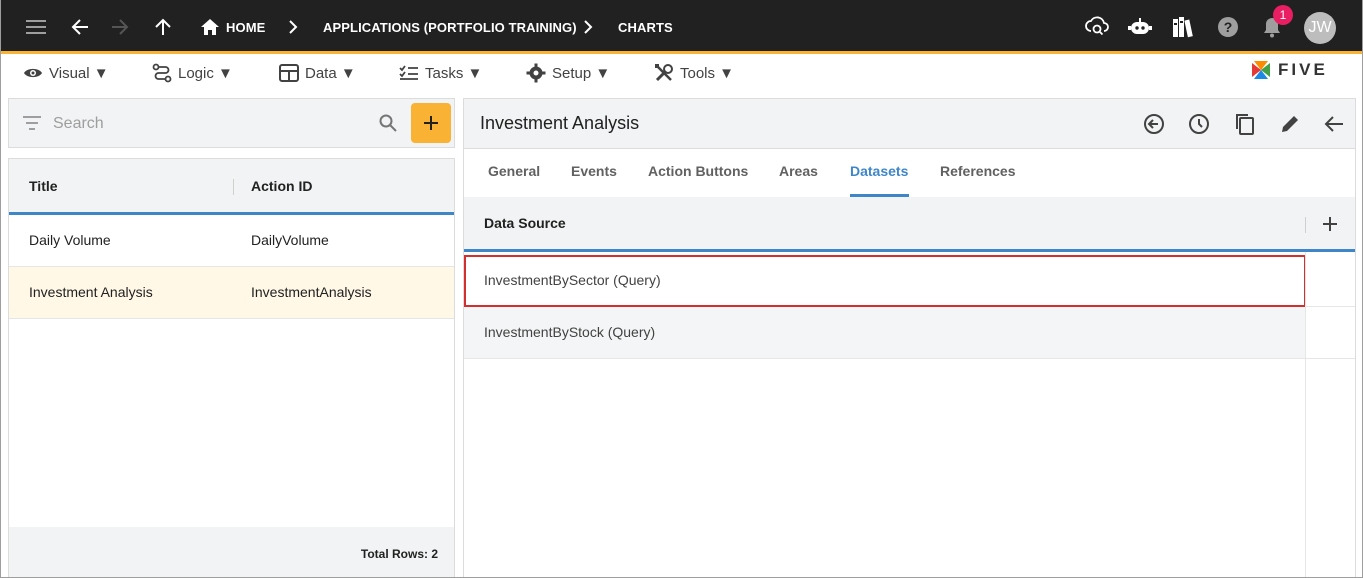 The height and width of the screenshot is (578, 1363). Describe the element at coordinates (1320, 28) in the screenshot. I see `avatar: JW` at that location.